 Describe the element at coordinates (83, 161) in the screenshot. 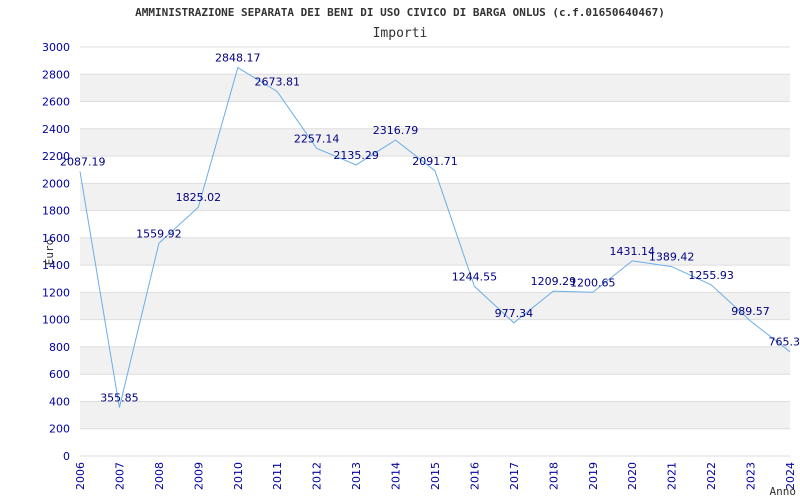

I see `data-label: 2087.19` at that location.